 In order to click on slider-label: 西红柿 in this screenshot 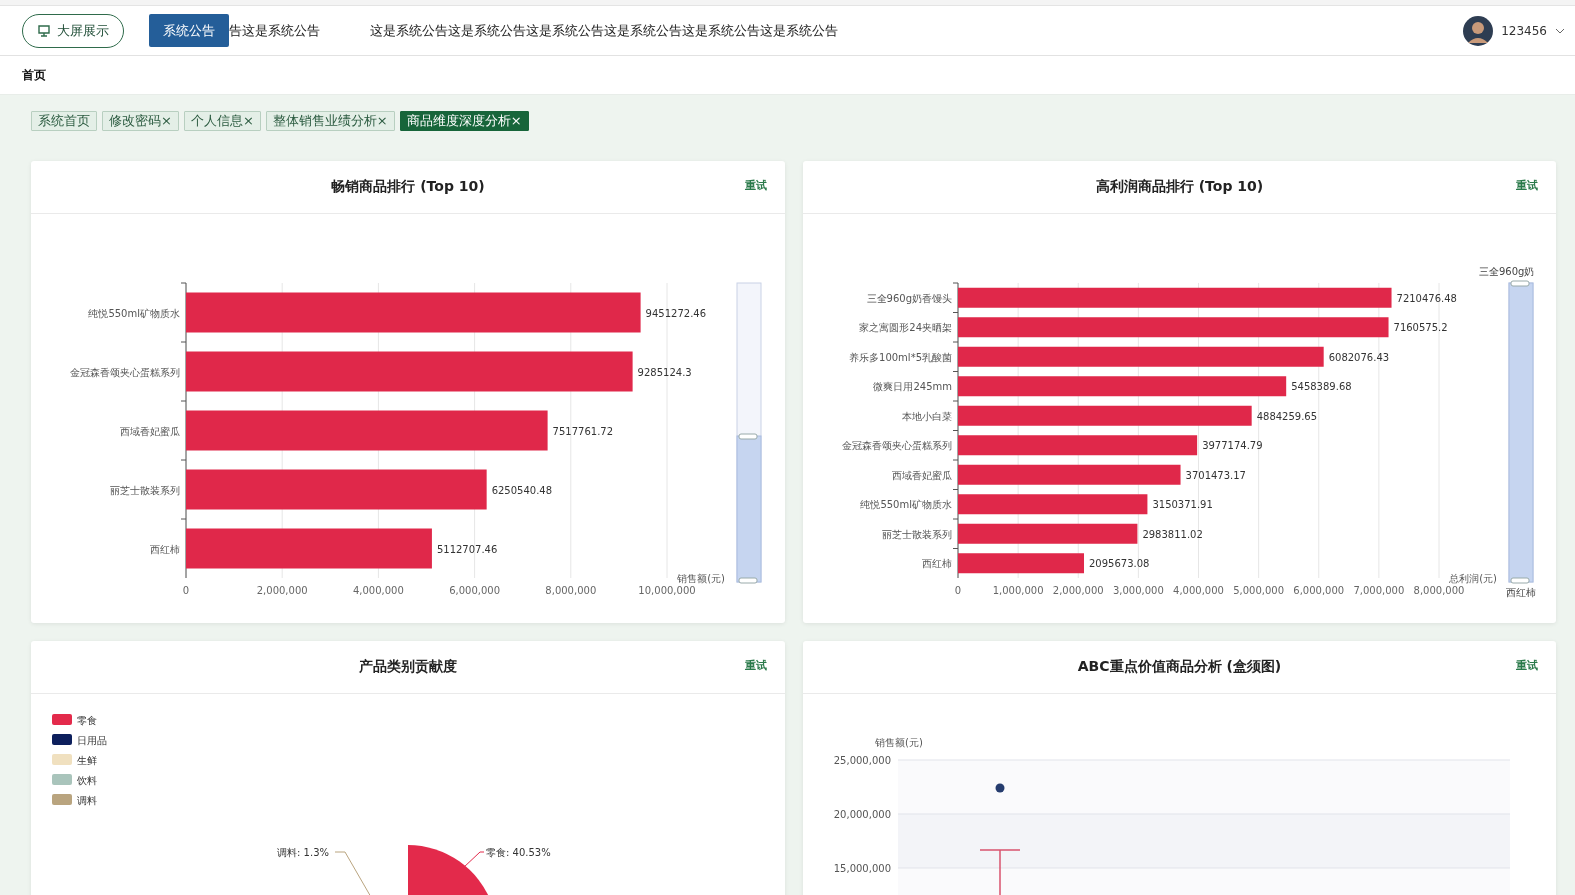, I will do `click(1521, 592)`.